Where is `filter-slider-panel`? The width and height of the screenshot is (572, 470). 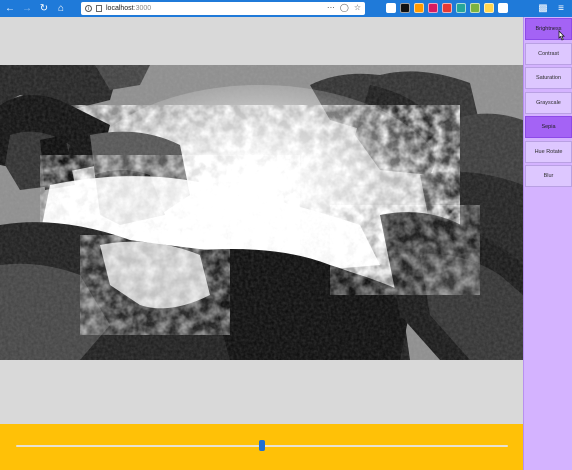 filter-slider-panel is located at coordinates (261, 447).